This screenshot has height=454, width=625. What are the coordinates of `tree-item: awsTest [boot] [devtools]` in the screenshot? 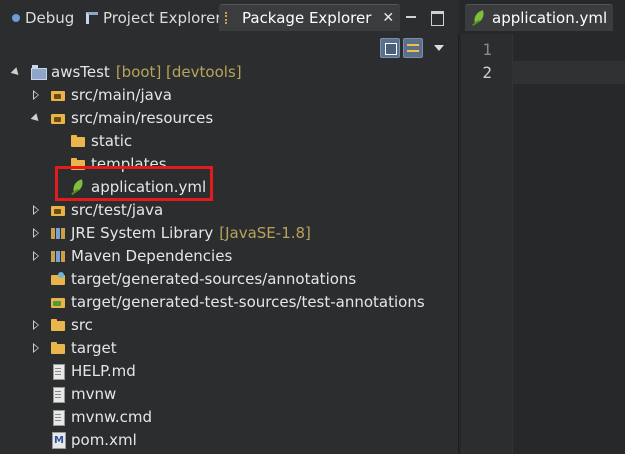 It's located at (136, 71).